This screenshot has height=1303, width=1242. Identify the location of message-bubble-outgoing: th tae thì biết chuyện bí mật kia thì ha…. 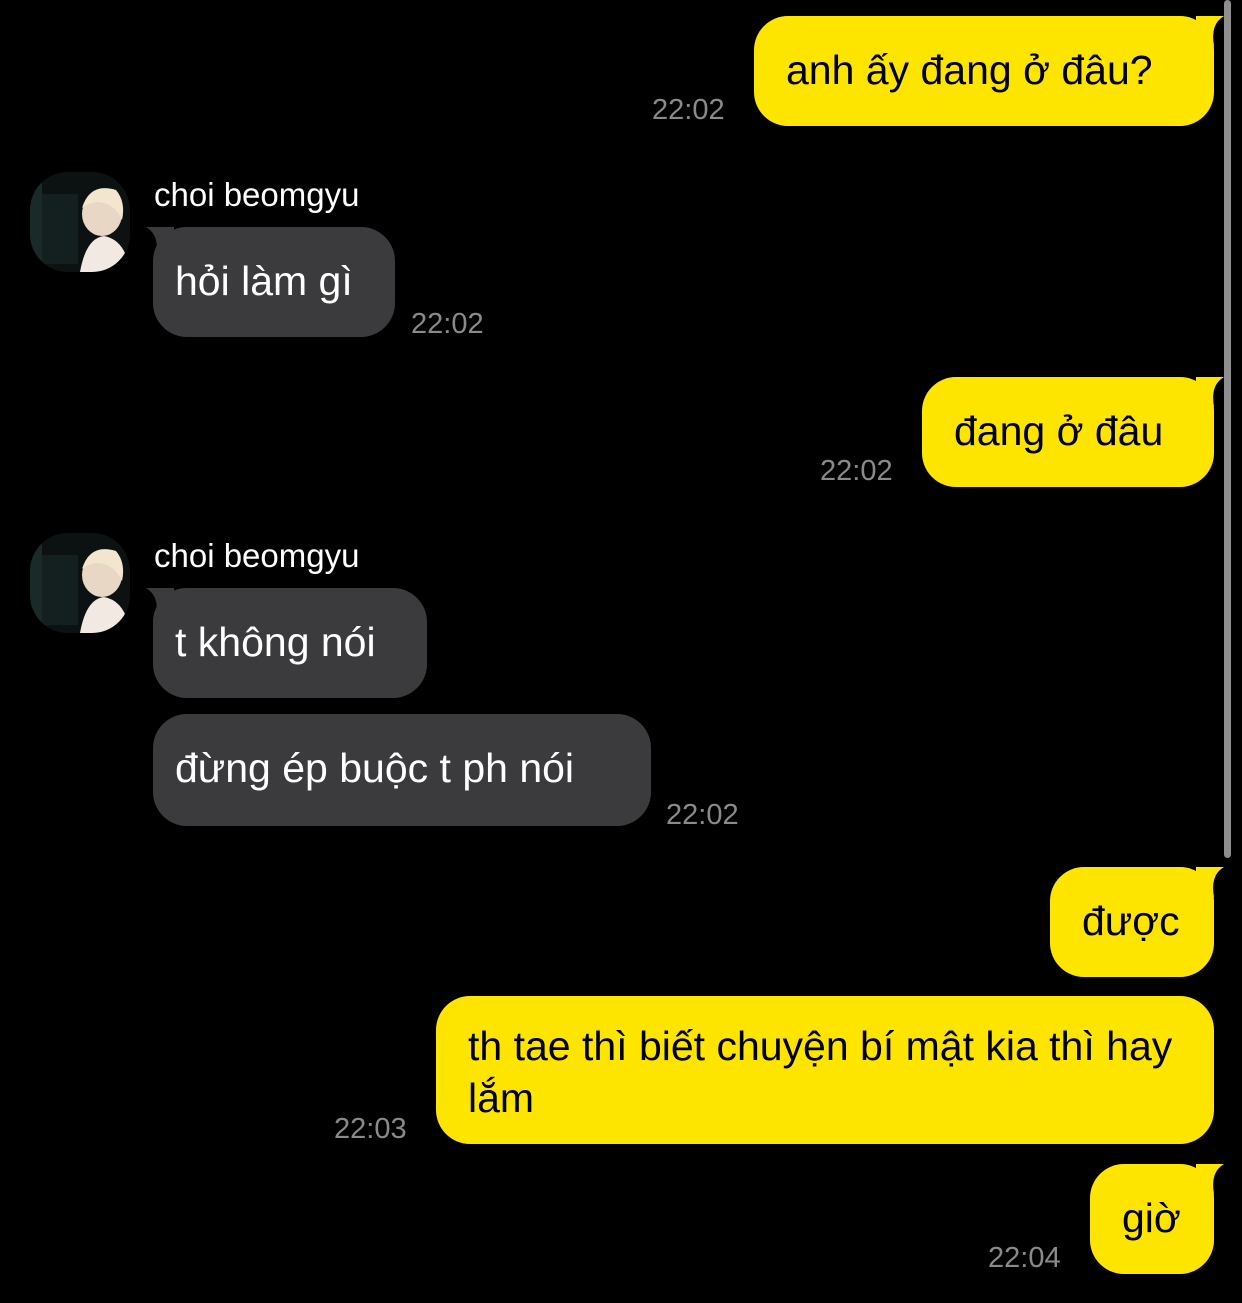
(825, 1070).